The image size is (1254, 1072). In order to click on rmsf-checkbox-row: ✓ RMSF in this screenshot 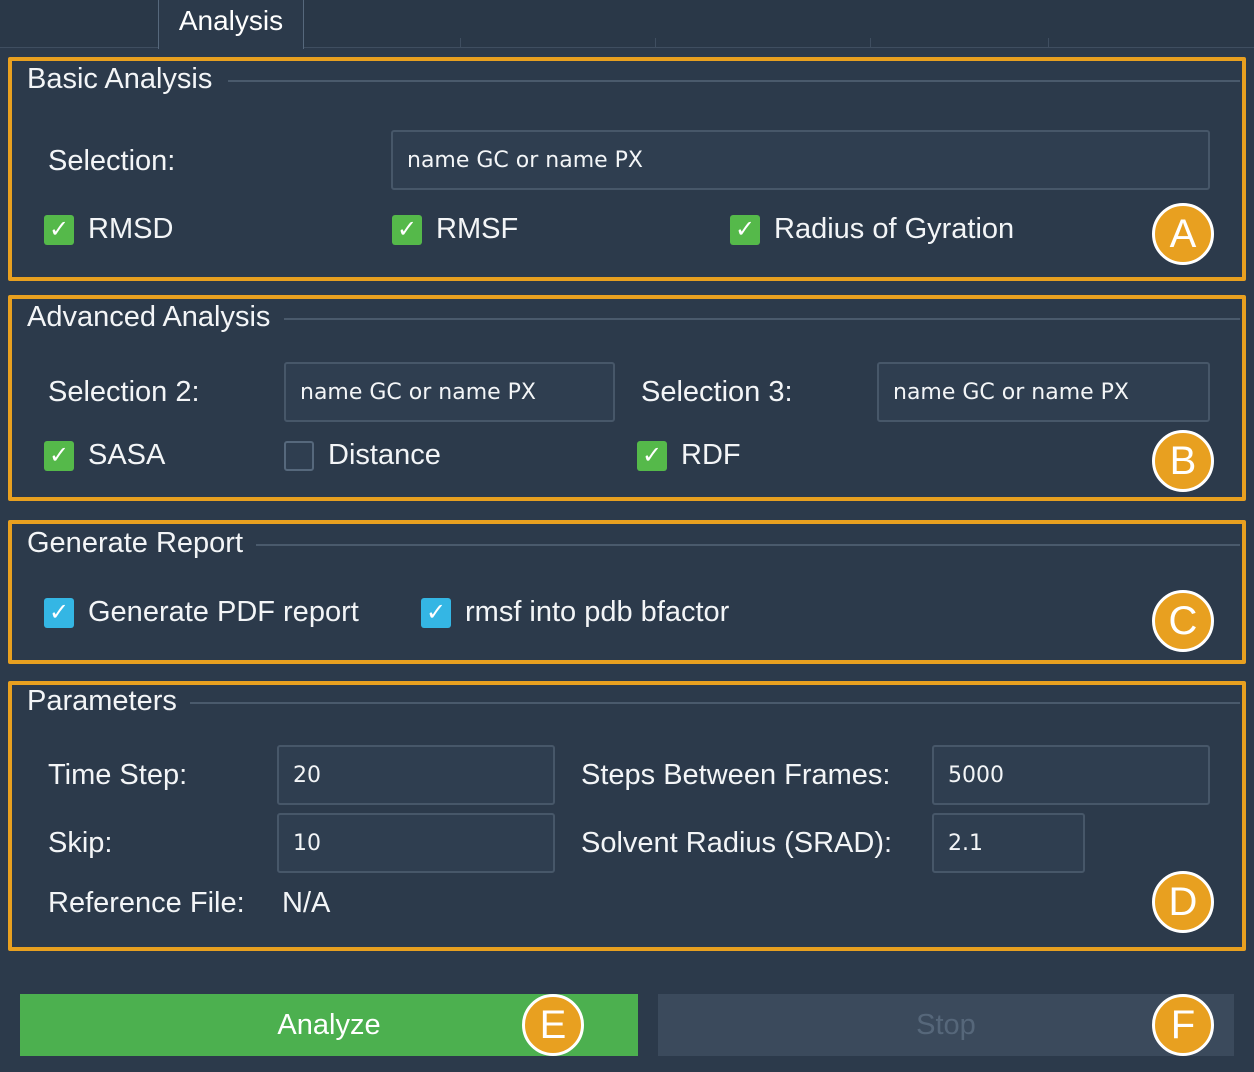, I will do `click(455, 229)`.